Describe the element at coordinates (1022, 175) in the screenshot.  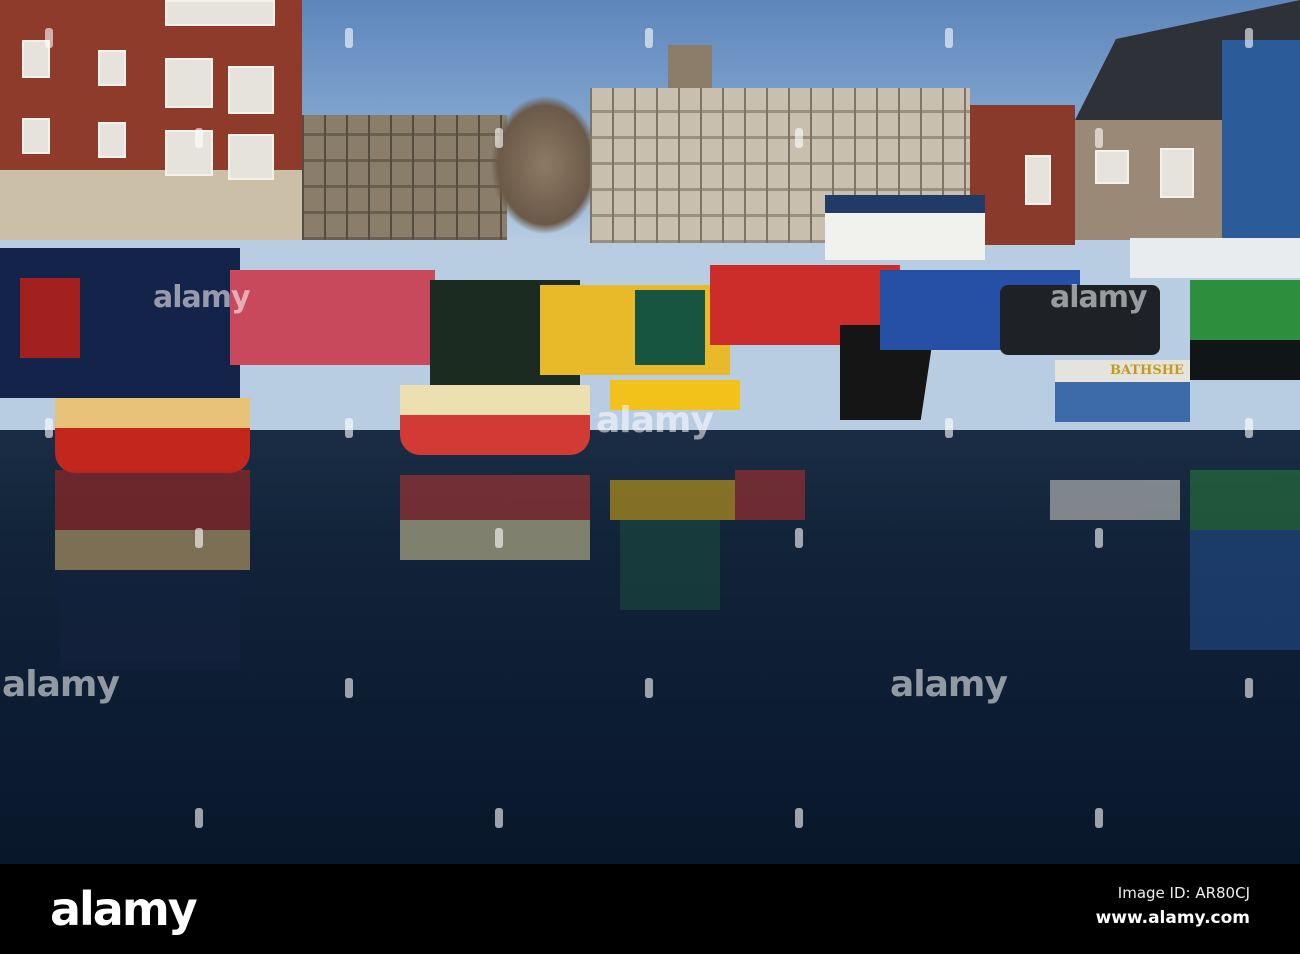
I see `brick-building-right` at that location.